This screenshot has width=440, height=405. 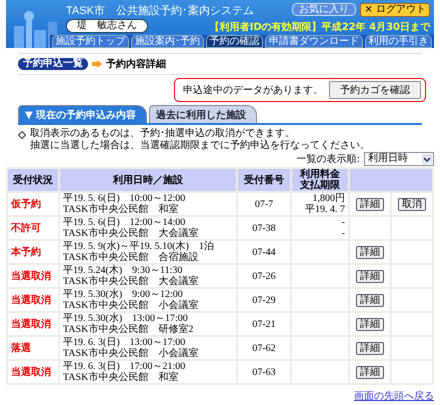 I want to click on note-text: 取消表示のあるものは、予約･抽選申込の取消ができます。, so click(x=163, y=134).